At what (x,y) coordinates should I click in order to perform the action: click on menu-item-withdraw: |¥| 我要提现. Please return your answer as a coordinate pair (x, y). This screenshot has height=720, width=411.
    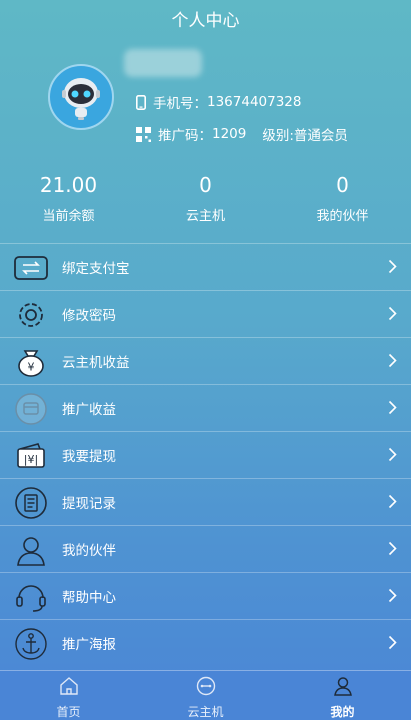
    Looking at the image, I should click on (205, 454).